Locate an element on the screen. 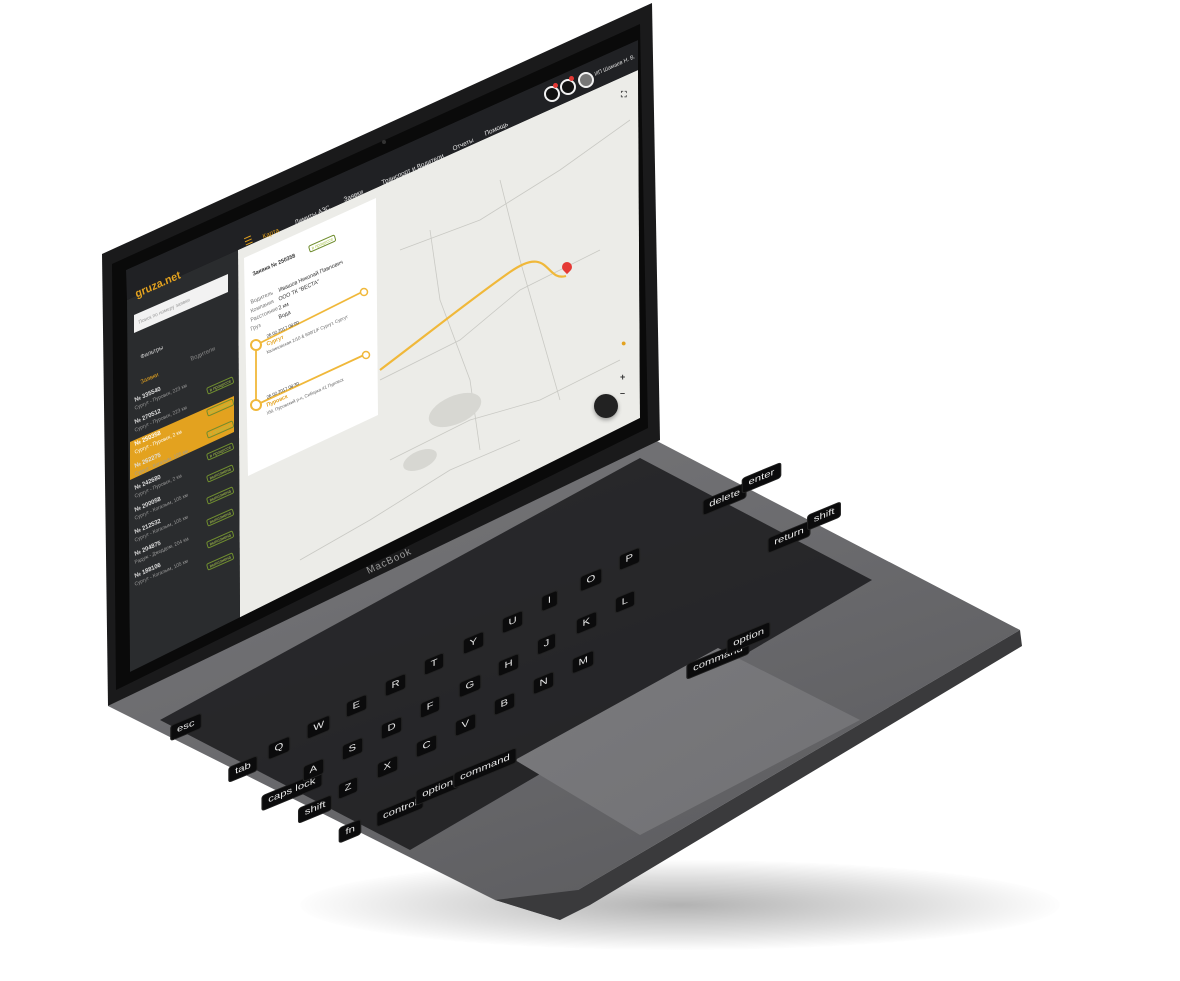  pegman-icon: ● is located at coordinates (623, 343).